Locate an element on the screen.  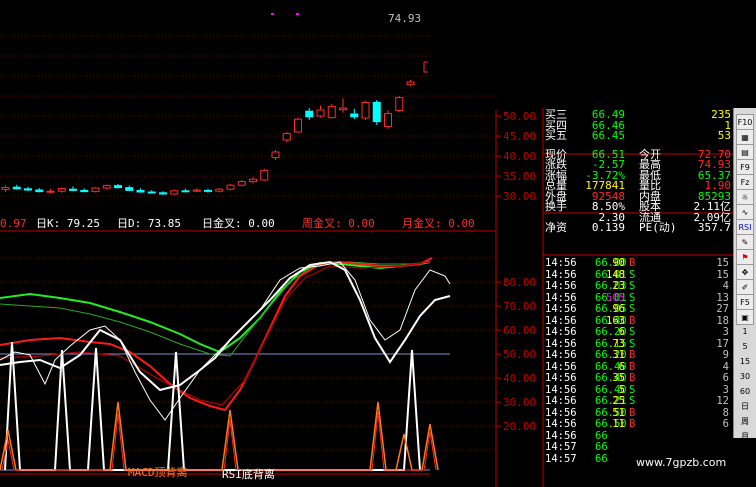
period-30: 30 is located at coordinates (745, 377).